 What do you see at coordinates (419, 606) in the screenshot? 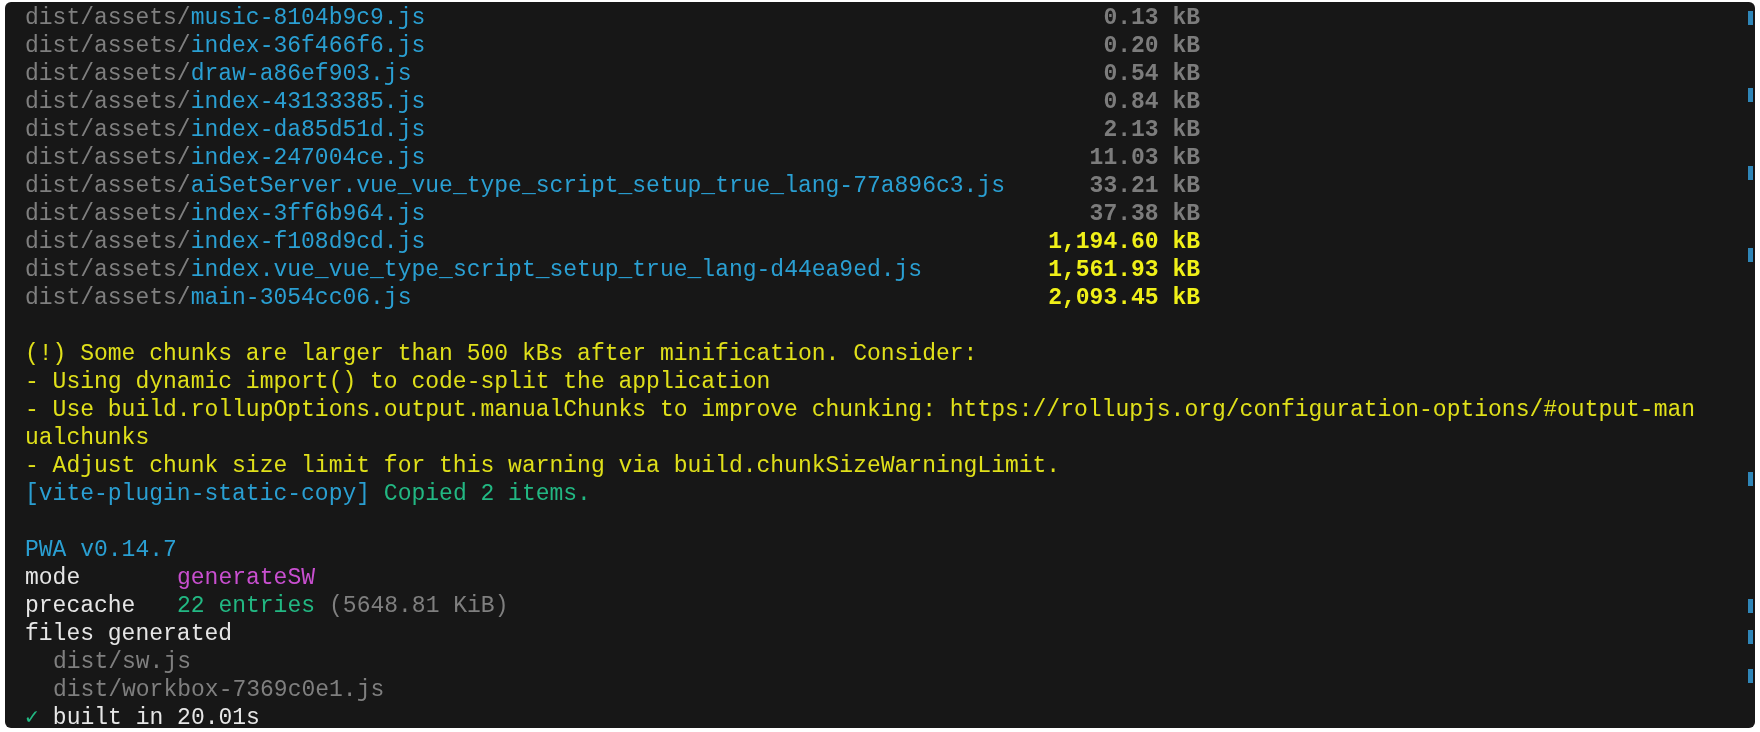
I see `field-detail: (5648.81 KiB)` at bounding box center [419, 606].